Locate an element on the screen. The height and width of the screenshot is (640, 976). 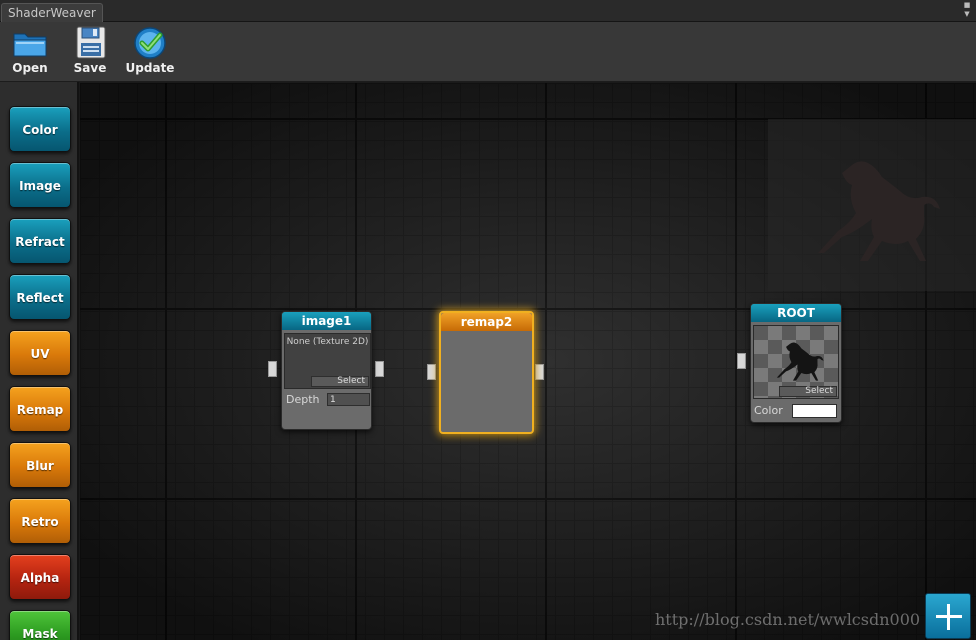
preview-panel is located at coordinates (872, 205).